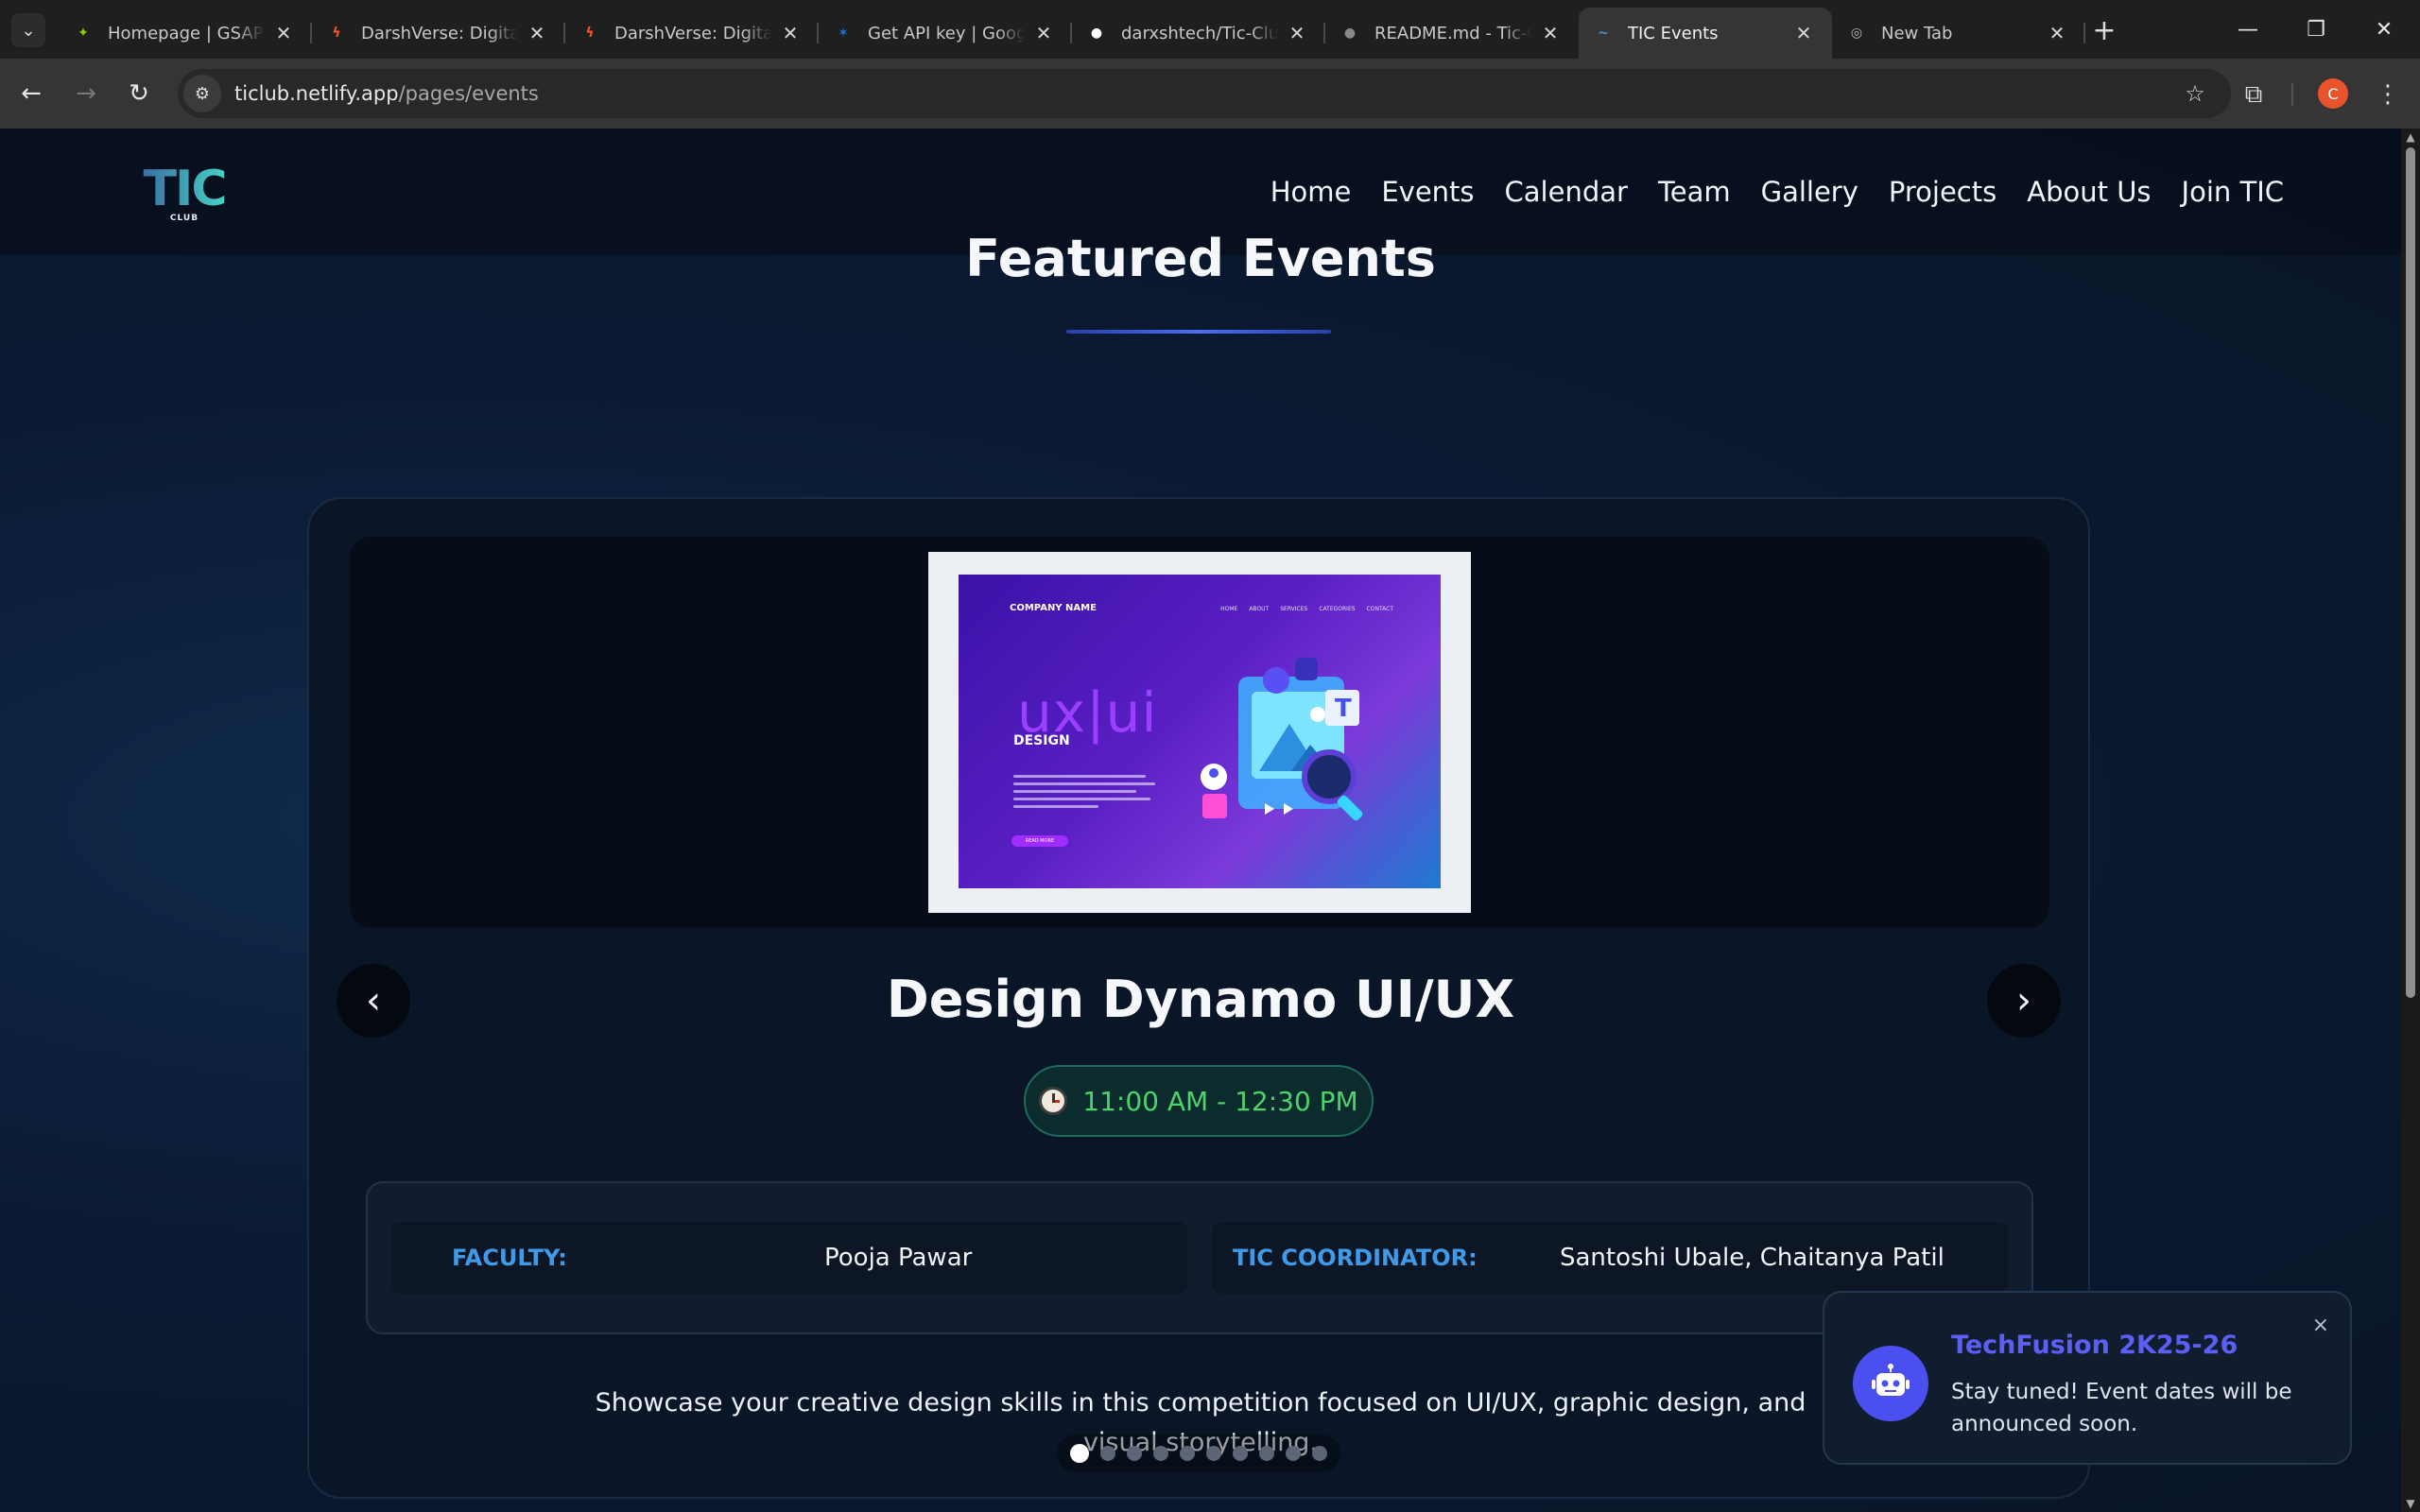  I want to click on url-text: ticlub.netlify.app/pages/events, so click(386, 93).